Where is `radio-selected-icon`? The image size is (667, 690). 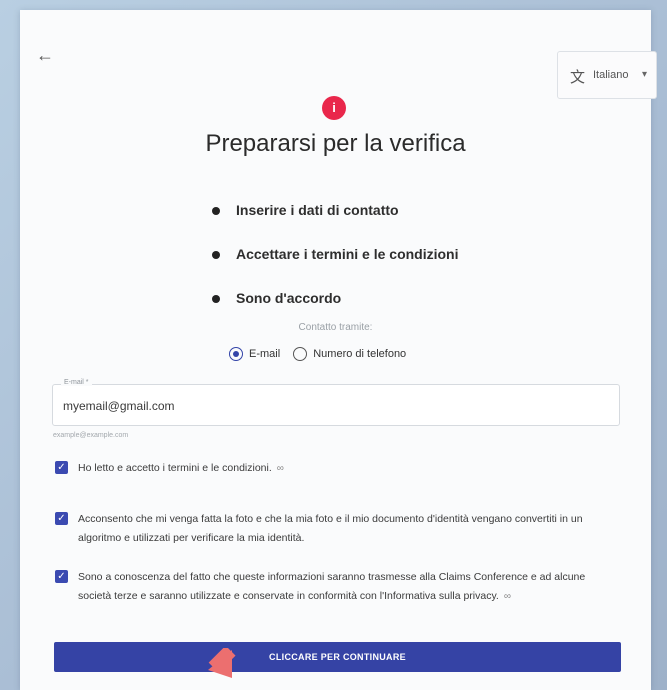 radio-selected-icon is located at coordinates (236, 354).